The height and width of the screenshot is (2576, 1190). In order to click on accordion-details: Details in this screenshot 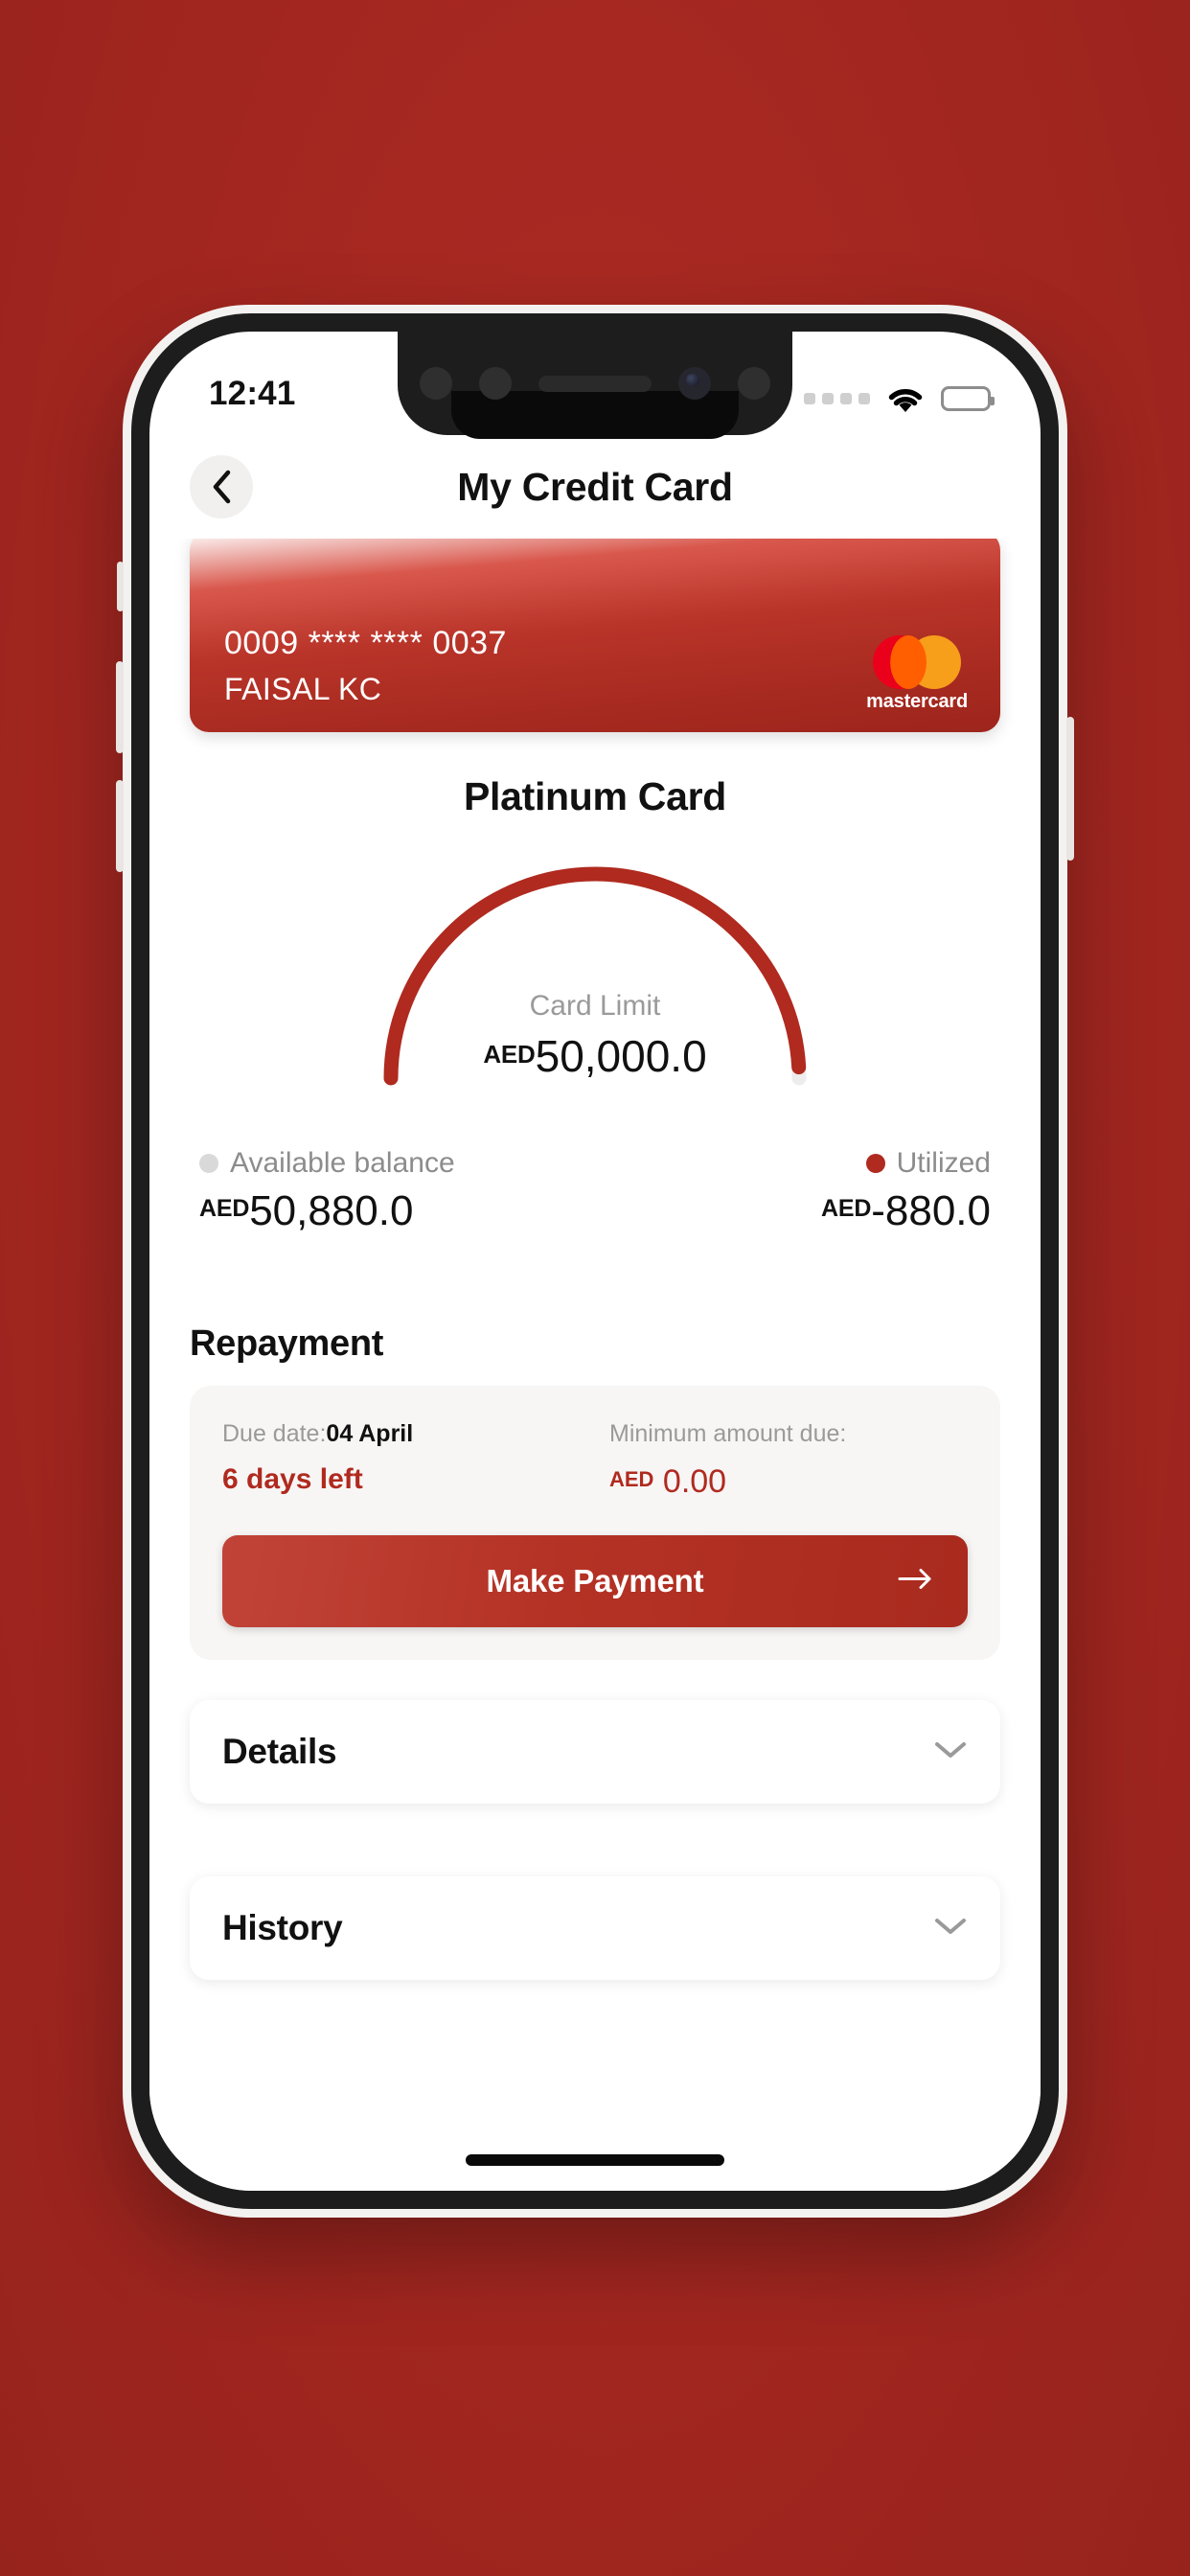, I will do `click(595, 1752)`.